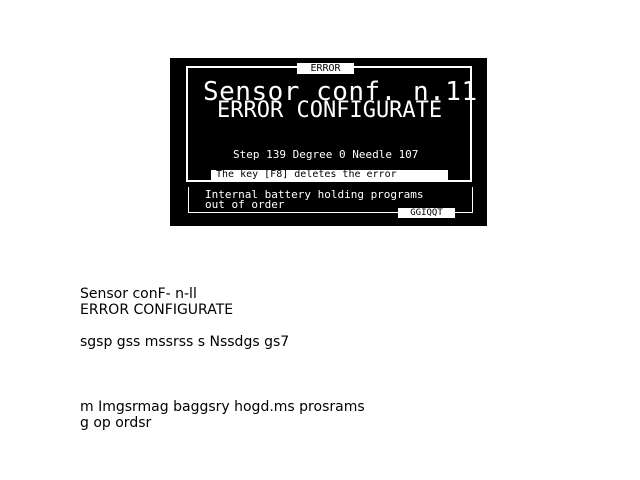 The image size is (640, 480). Describe the element at coordinates (326, 154) in the screenshot. I see `status-line: Step 139 Degree 0 Needle 107` at that location.